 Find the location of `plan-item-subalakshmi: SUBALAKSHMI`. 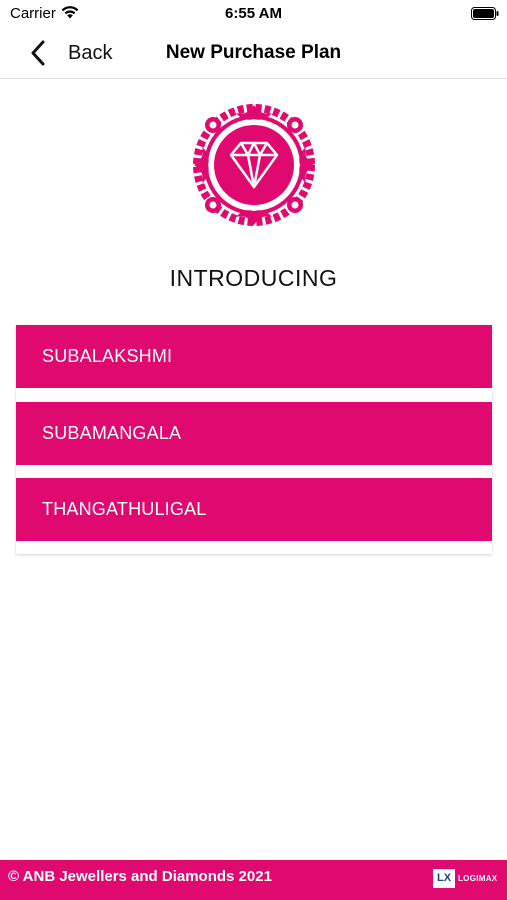

plan-item-subalakshmi: SUBALAKSHMI is located at coordinates (254, 356).